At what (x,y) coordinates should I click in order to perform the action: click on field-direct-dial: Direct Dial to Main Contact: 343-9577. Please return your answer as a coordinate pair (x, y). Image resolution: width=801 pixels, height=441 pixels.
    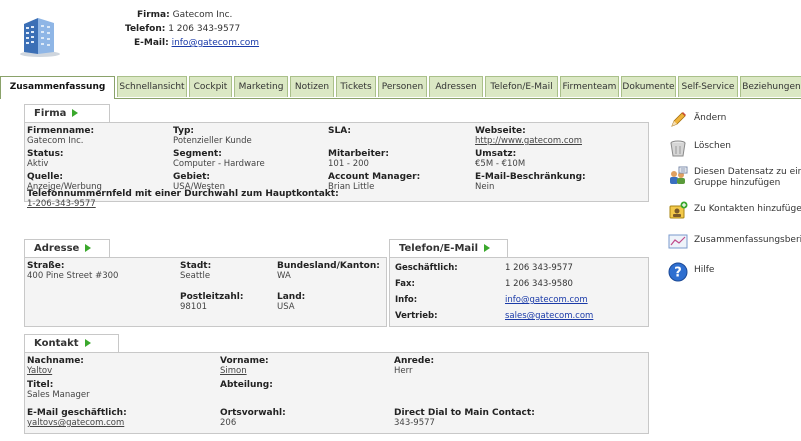
    Looking at the image, I should click on (464, 418).